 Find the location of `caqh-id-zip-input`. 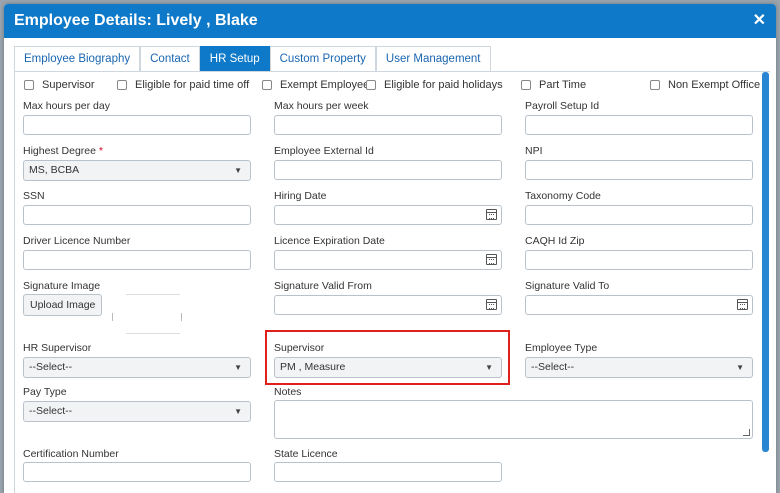

caqh-id-zip-input is located at coordinates (639, 260).